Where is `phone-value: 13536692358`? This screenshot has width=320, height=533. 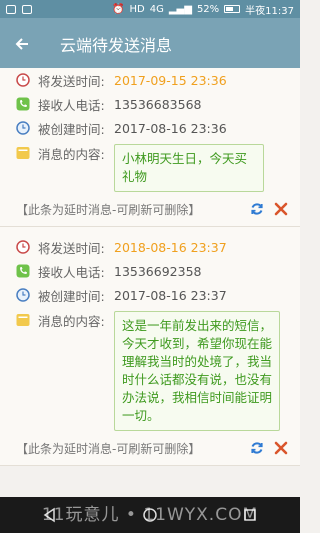
phone-value: 13536692358 is located at coordinates (158, 271).